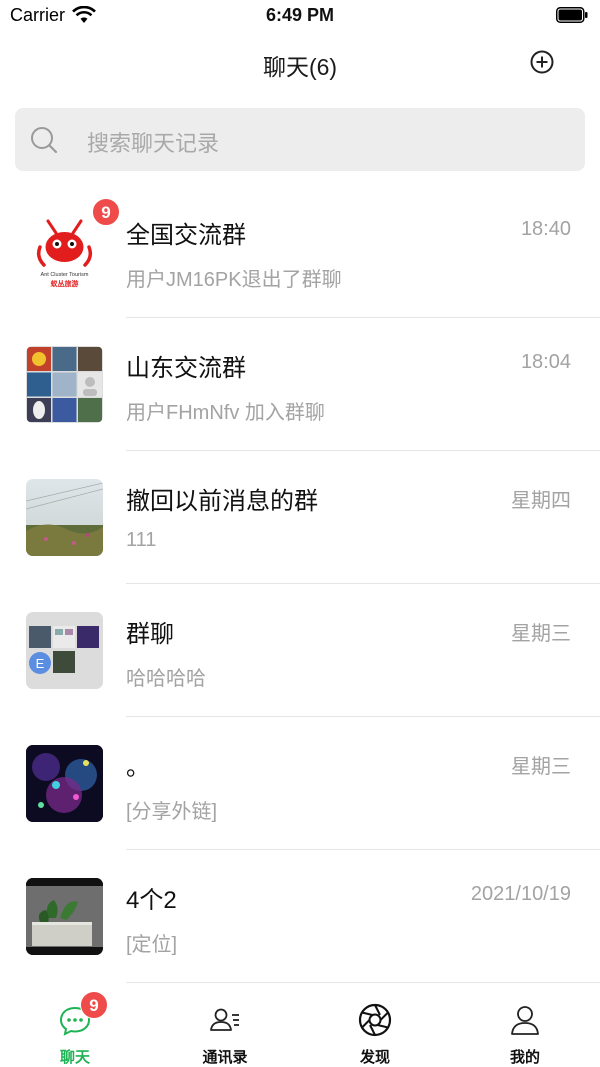  I want to click on group-collage-icon: E, so click(64, 650).